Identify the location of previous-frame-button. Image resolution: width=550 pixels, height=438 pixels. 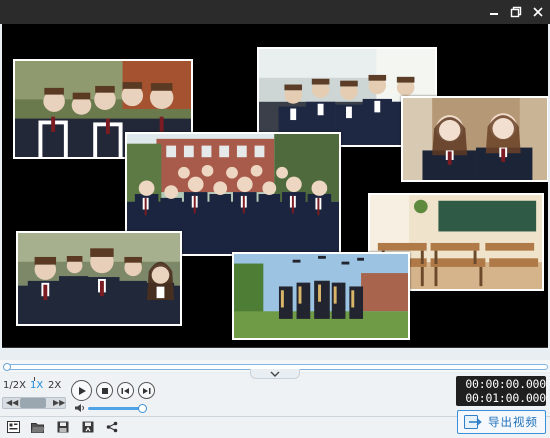
(125, 390).